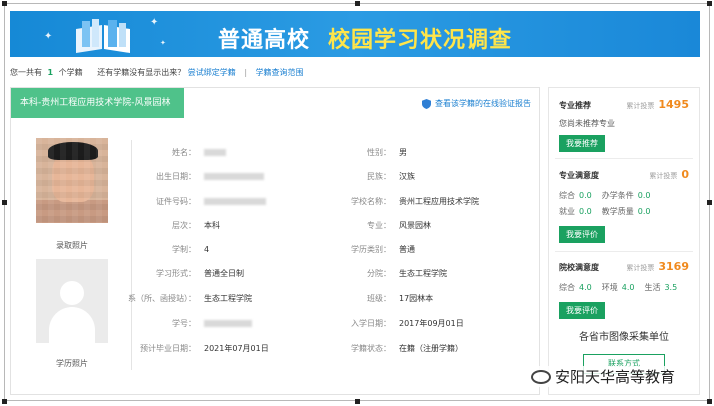  Describe the element at coordinates (407, 273) in the screenshot. I see `field-branch: 分院： 生态工程学院` at that location.